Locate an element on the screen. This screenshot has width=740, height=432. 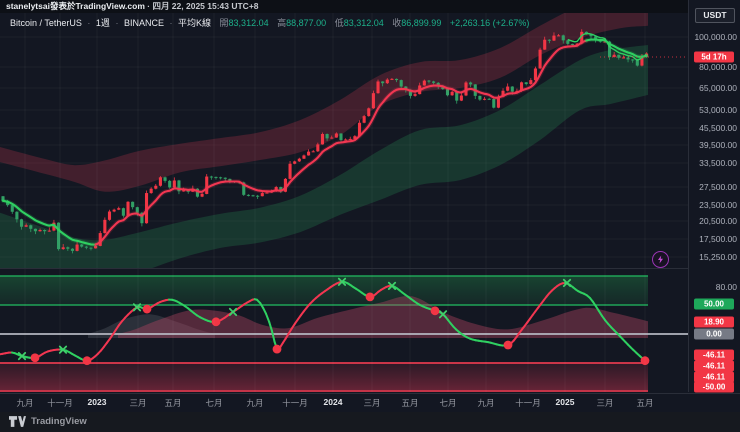
tradingview-logo: TradingView is located at coordinates (48, 421).